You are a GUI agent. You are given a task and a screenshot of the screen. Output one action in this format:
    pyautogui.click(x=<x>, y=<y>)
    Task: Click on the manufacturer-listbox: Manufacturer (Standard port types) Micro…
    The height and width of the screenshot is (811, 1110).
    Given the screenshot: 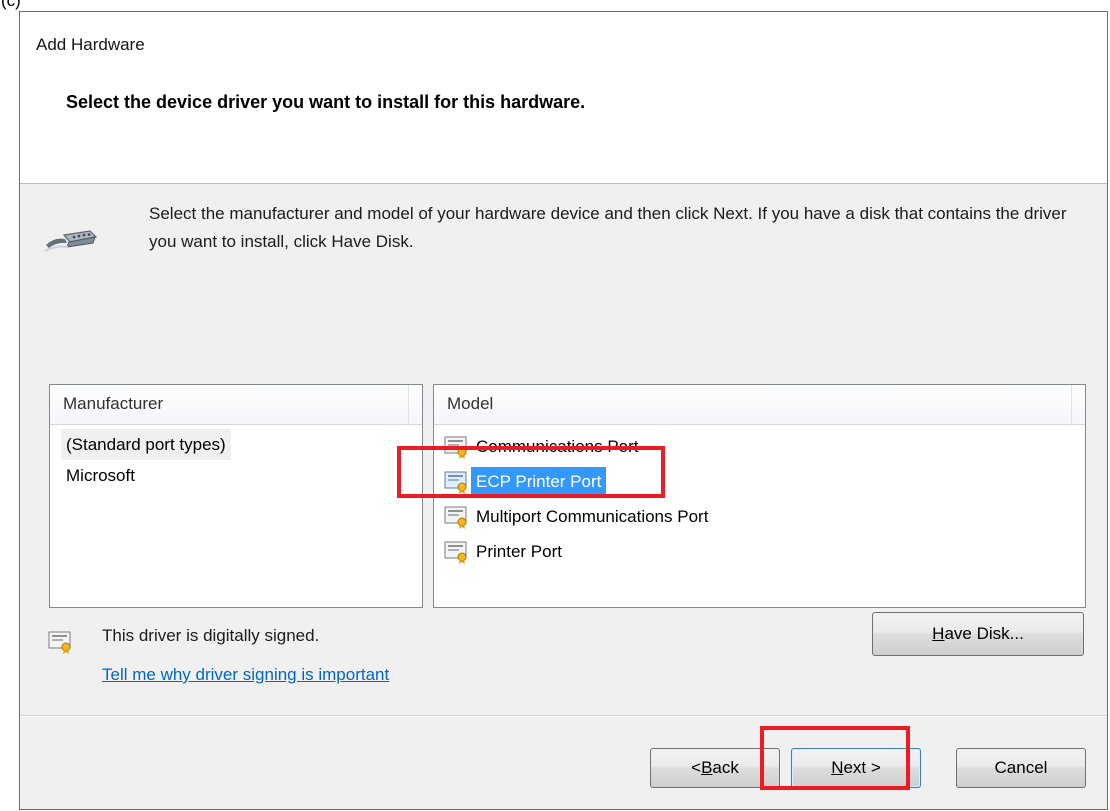 What is the action you would take?
    pyautogui.click(x=236, y=496)
    